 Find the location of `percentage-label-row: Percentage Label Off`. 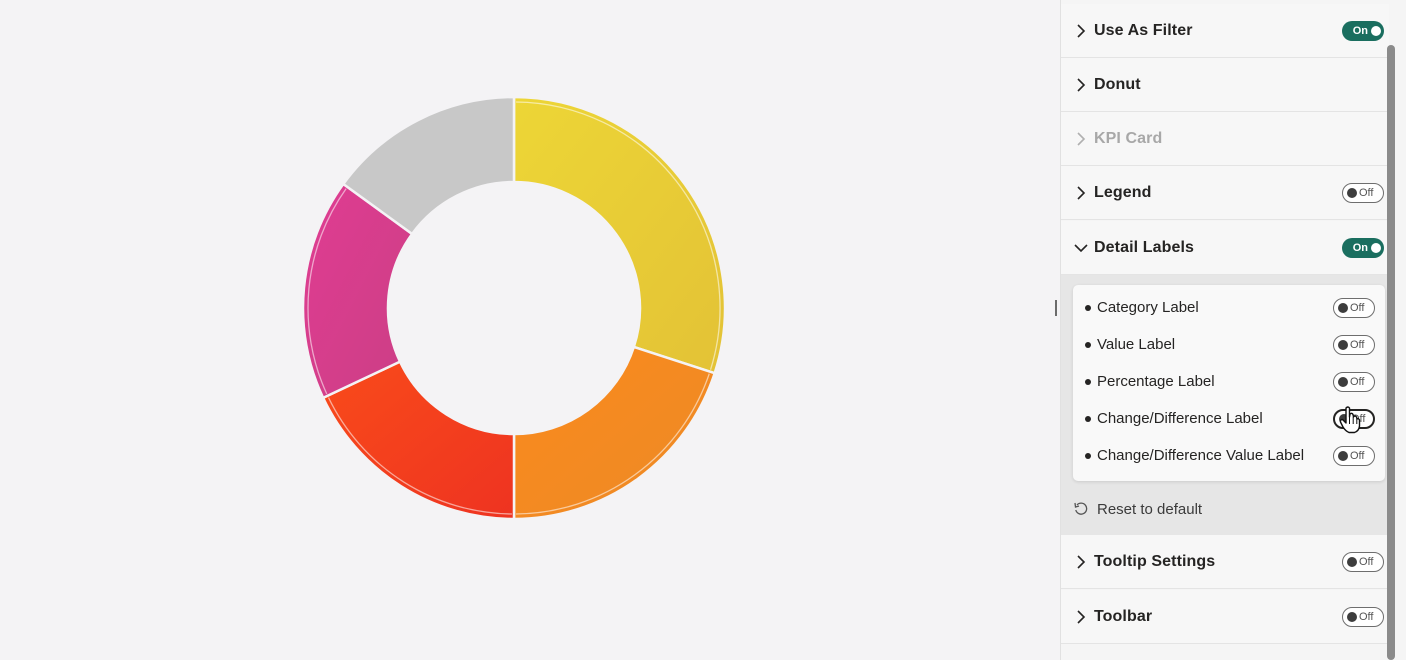

percentage-label-row: Percentage Label Off is located at coordinates (1229, 381).